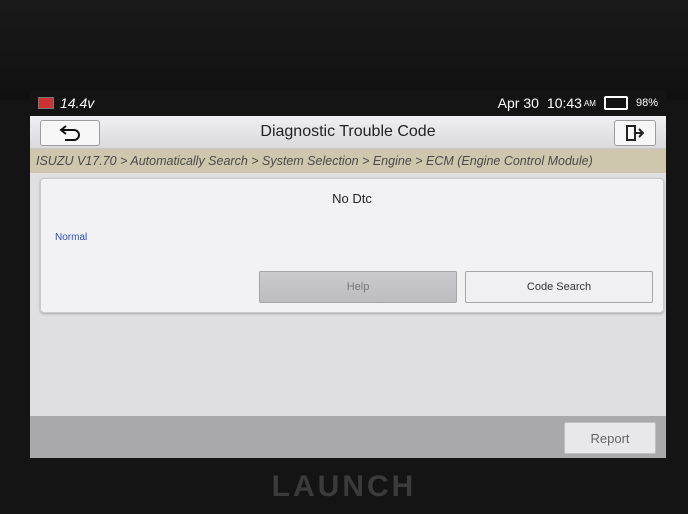 Image resolution: width=688 pixels, height=514 pixels. Describe the element at coordinates (564, 103) in the screenshot. I see `status-time: 10:43` at that location.